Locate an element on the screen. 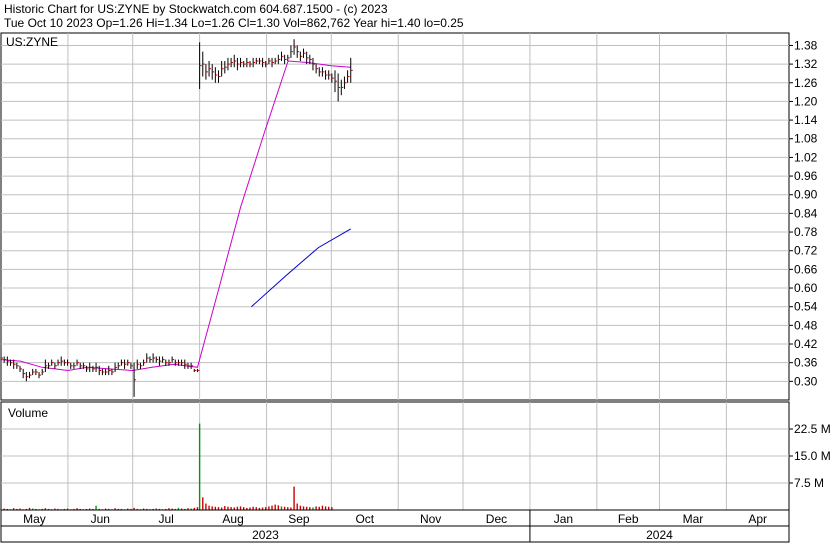 The image size is (830, 543). volume-y-axis: 22.5 M 15.0 M 7.5 M is located at coordinates (809, 456).